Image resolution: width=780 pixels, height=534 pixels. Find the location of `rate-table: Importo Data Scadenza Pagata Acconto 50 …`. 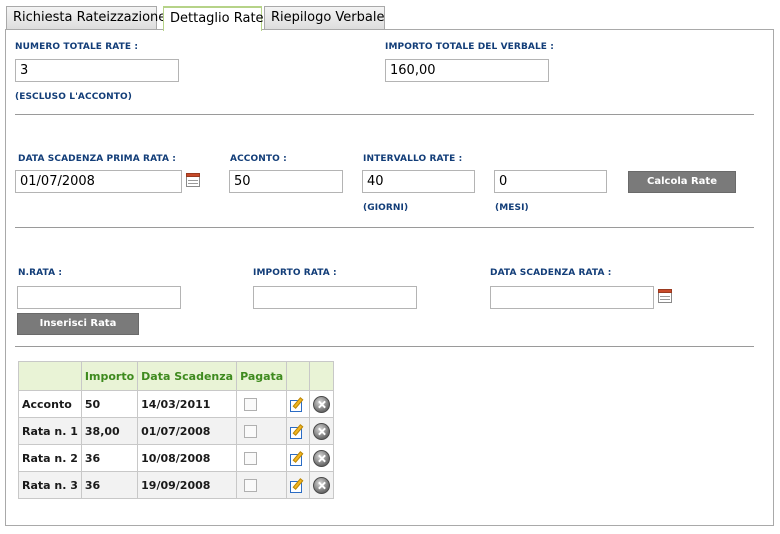

rate-table: Importo Data Scadenza Pagata Acconto 50 … is located at coordinates (176, 430).